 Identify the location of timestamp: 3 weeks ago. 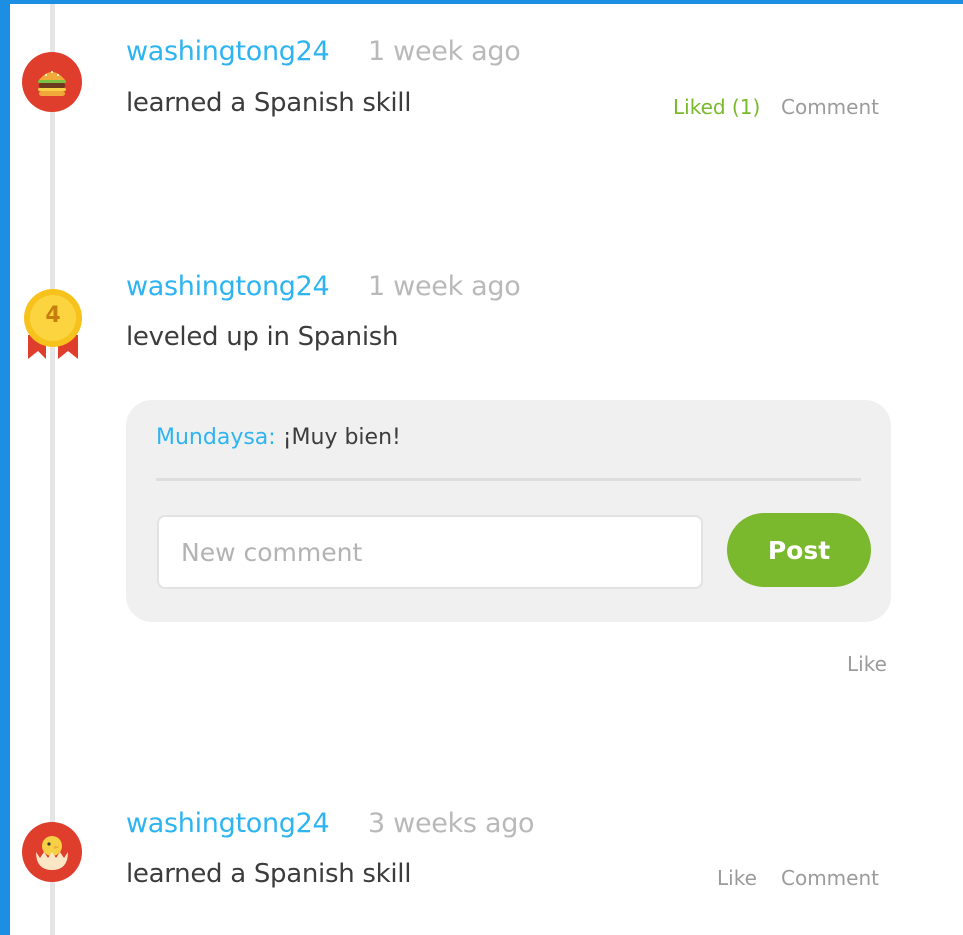
(451, 823).